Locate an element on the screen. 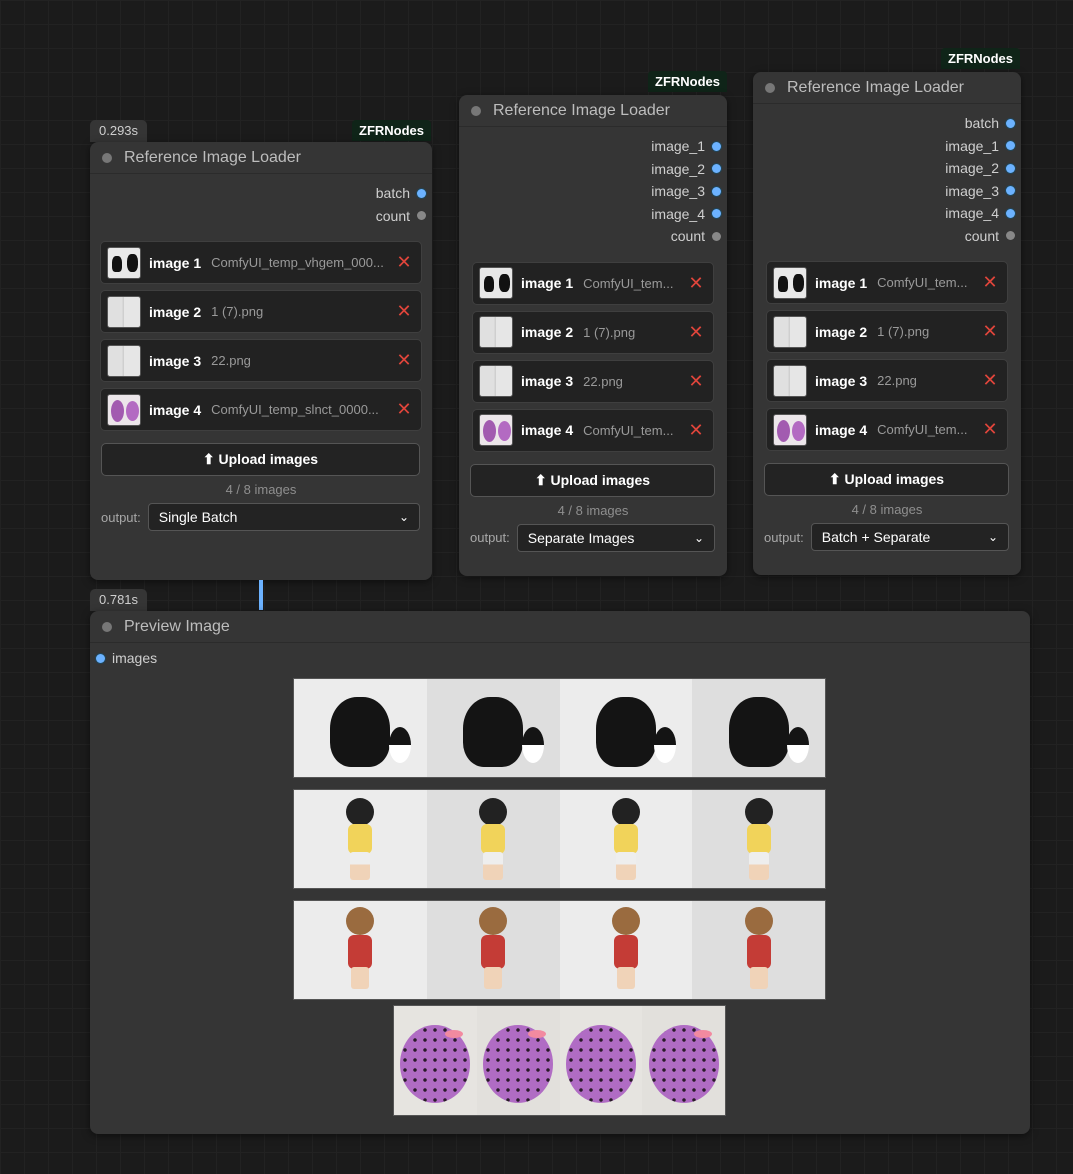 This screenshot has height=1174, width=1073. preview-image-boy is located at coordinates (559, 839).